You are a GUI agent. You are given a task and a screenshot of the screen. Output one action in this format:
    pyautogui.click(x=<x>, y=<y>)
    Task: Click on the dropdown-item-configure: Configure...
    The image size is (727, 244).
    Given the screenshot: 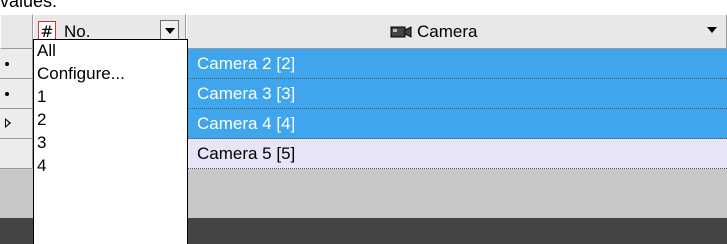 What is the action you would take?
    pyautogui.click(x=81, y=74)
    